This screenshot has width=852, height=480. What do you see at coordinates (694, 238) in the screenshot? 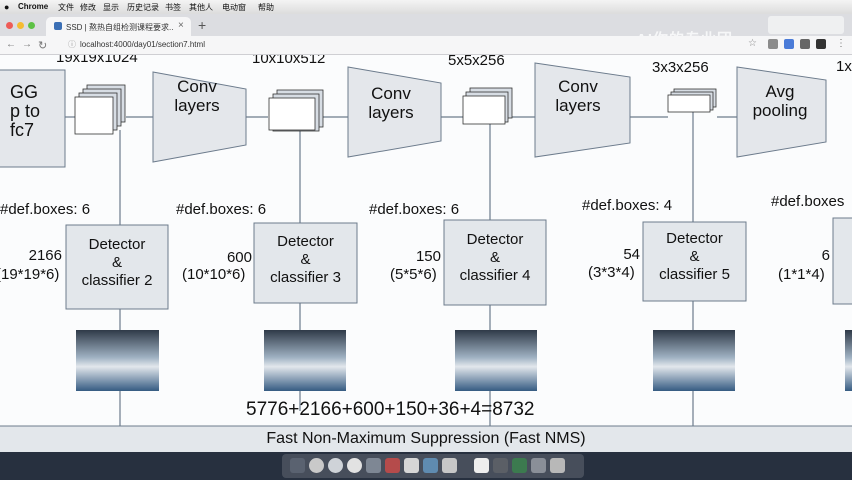
I see `detector-5-line1: Detector` at bounding box center [694, 238].